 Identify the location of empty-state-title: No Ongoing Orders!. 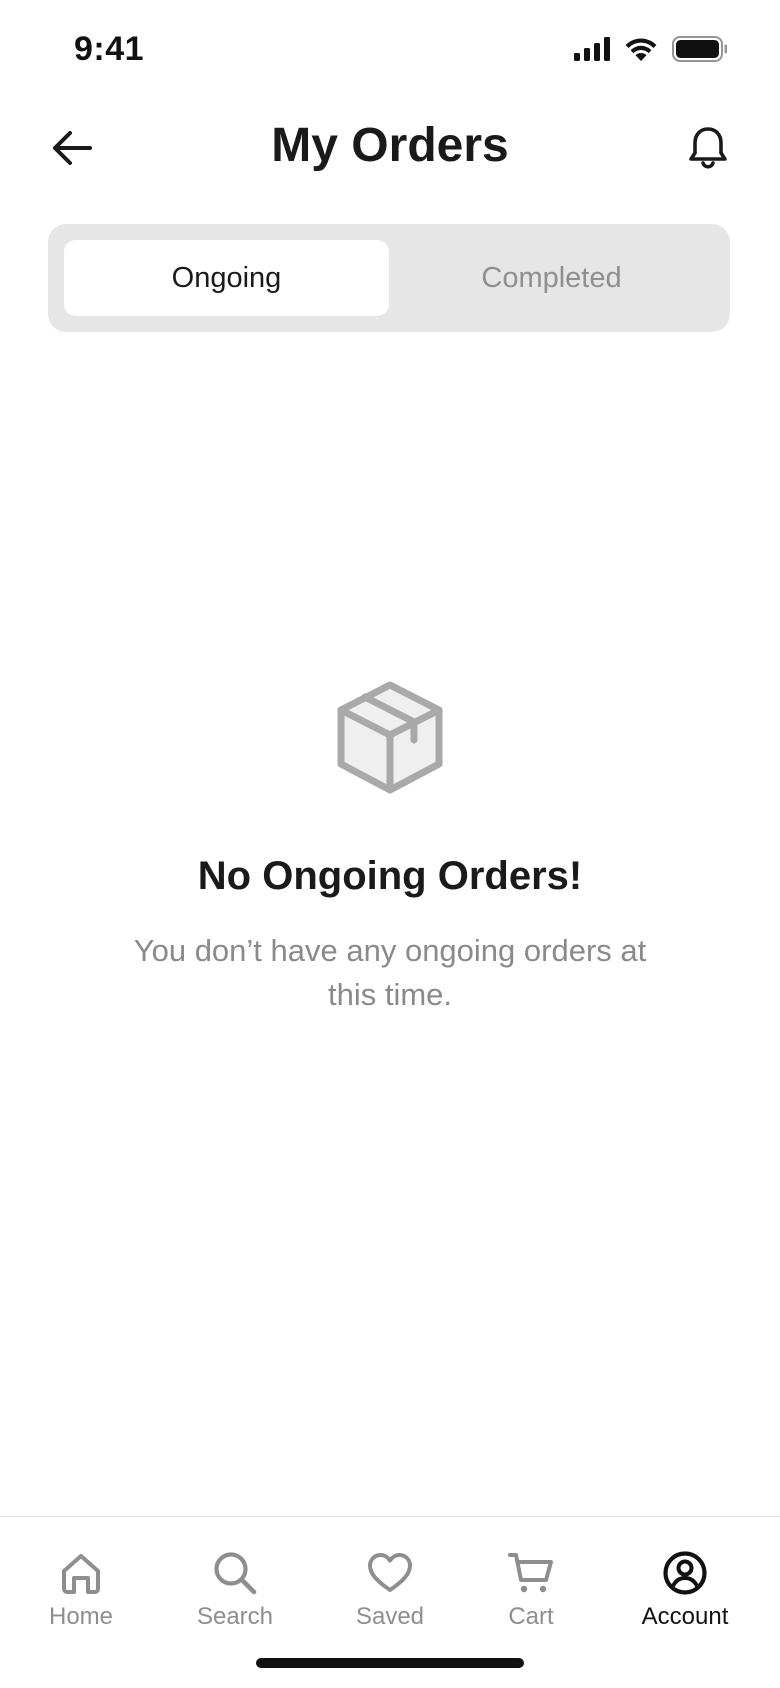
(390, 876).